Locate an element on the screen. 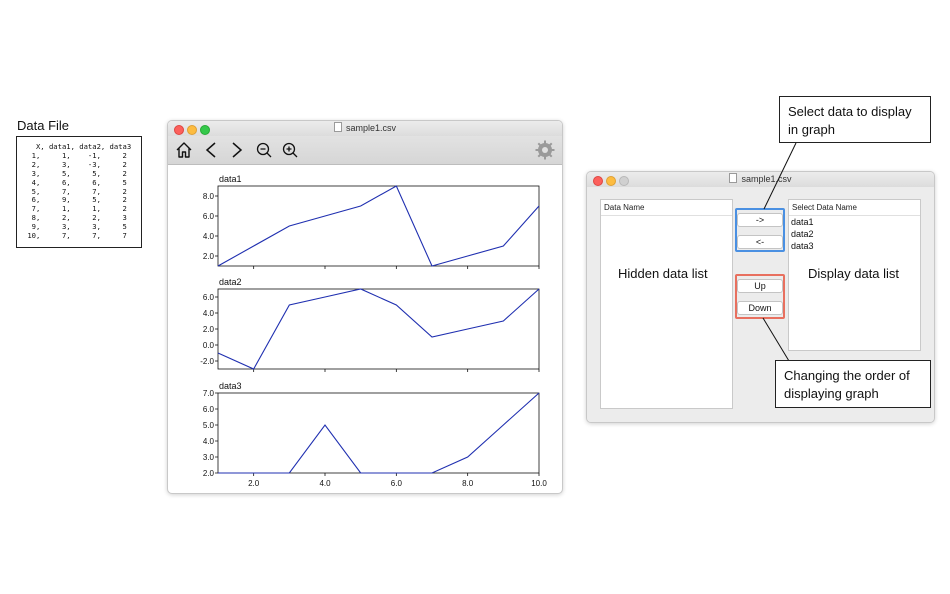 The width and height of the screenshot is (950, 594). display-list-placeholder: Display data list is located at coordinates (854, 273).